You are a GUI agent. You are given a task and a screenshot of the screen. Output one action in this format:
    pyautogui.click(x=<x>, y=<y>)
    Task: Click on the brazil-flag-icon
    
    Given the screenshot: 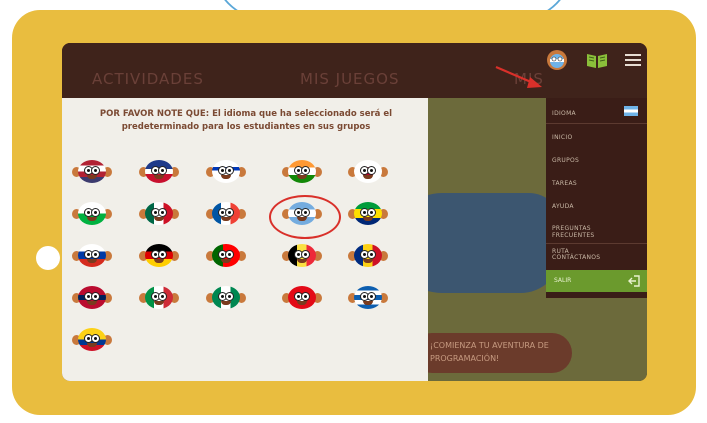 What is the action you would take?
    pyautogui.click(x=368, y=213)
    